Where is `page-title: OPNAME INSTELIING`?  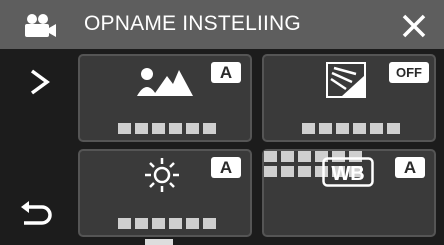
page-title: OPNAME INSTELIING is located at coordinates (192, 23).